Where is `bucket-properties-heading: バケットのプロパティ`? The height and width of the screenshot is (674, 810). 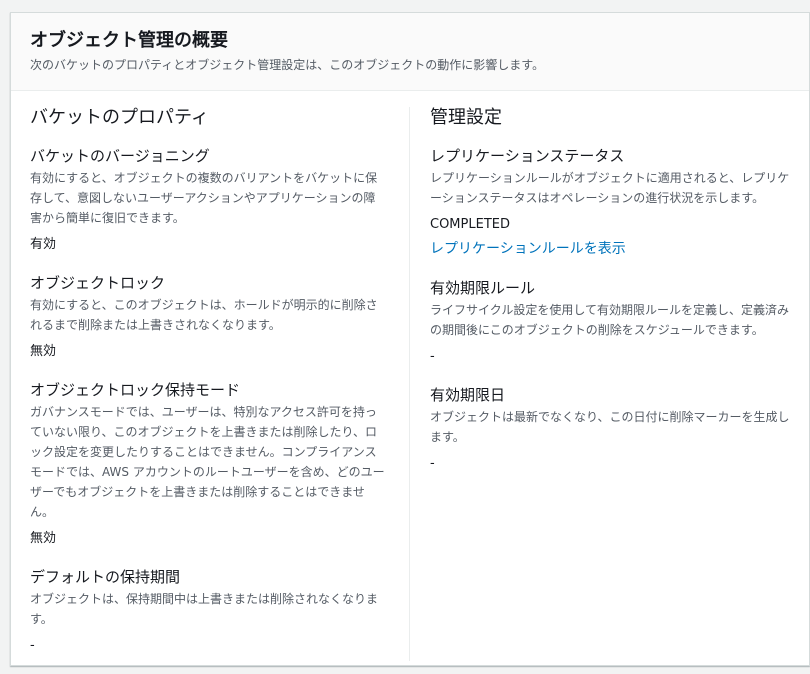
bucket-properties-heading: バケットのプロパティ is located at coordinates (119, 117).